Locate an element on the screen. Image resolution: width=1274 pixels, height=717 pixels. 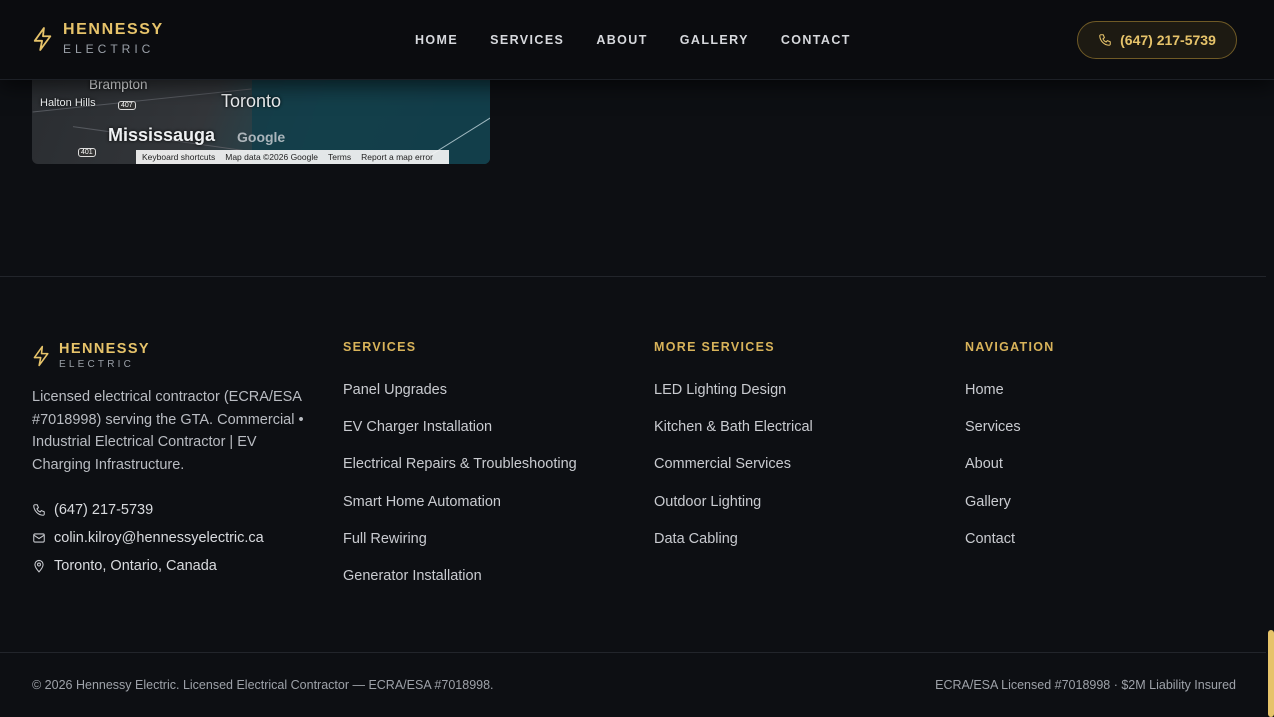
call-button: (647) 217-5739 is located at coordinates (1157, 40).